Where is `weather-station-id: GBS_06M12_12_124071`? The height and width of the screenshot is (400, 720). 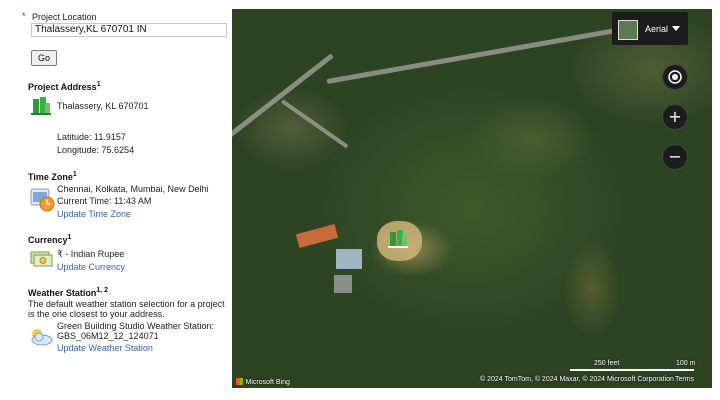
weather-station-id: GBS_06M12_12_124071 is located at coordinates (108, 336).